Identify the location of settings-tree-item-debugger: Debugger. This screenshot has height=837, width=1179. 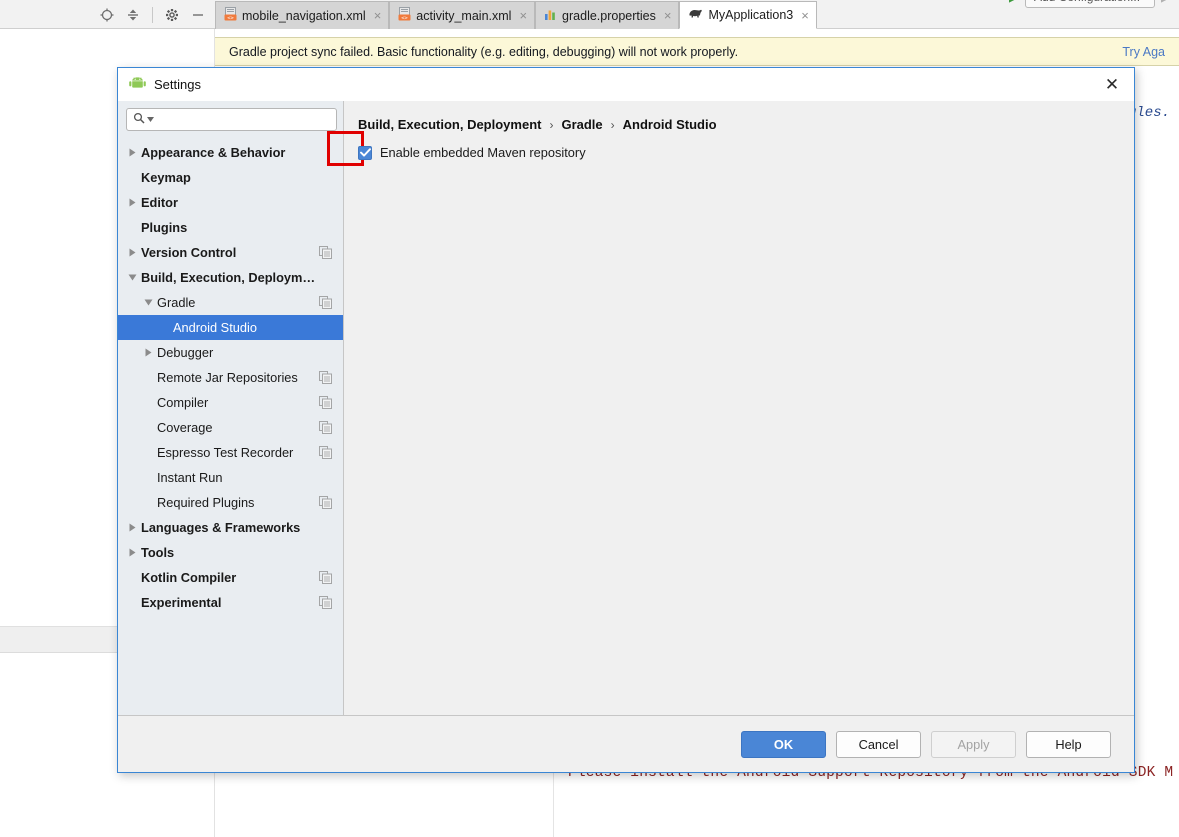
(230, 352).